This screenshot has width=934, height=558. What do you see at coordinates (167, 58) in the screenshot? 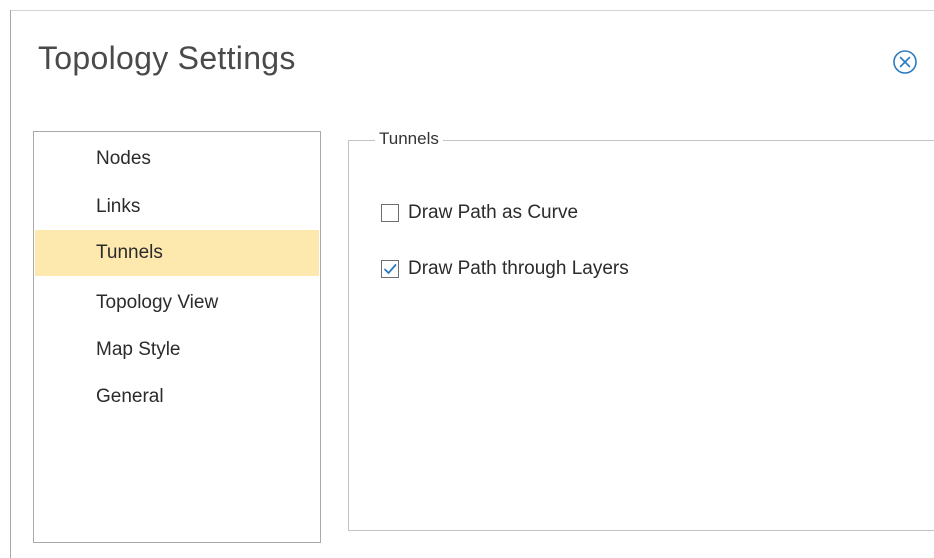
I see `dialog-title: Topology Settings` at bounding box center [167, 58].